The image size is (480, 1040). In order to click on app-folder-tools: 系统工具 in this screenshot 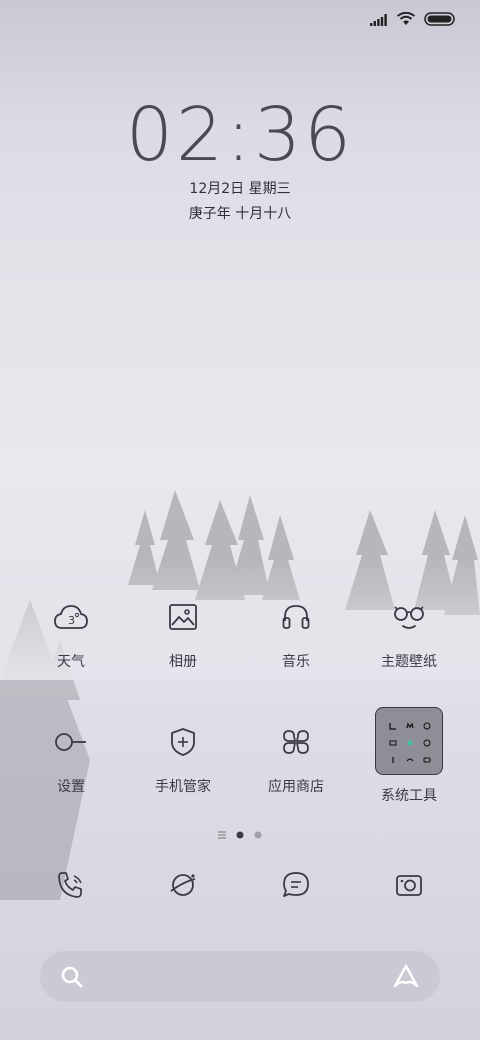, I will do `click(409, 756)`.